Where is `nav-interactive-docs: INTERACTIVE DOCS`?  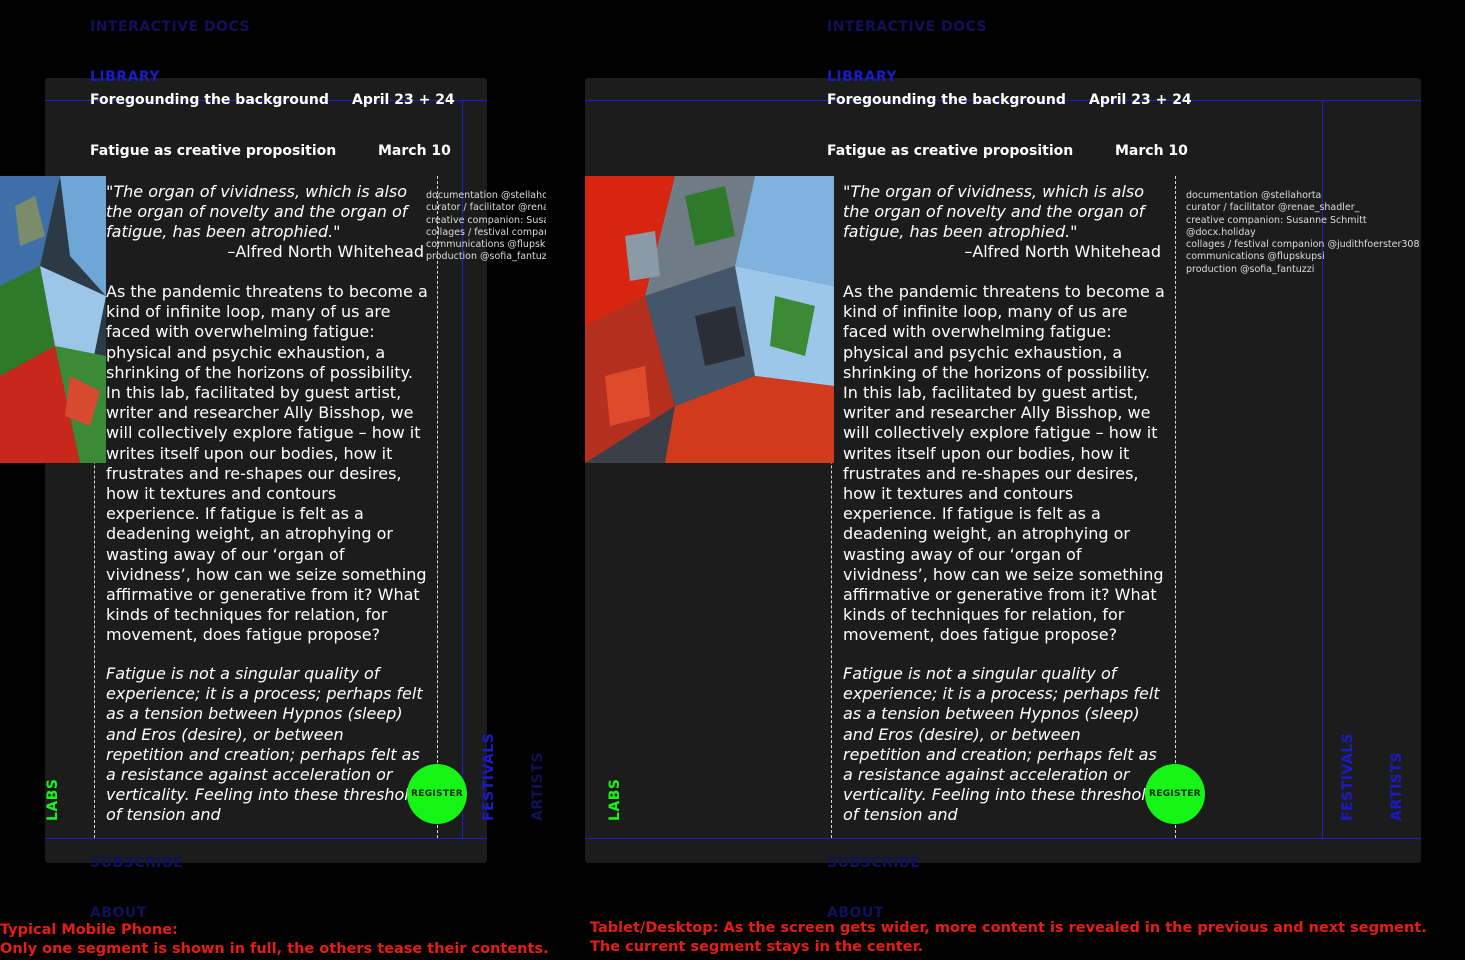
nav-interactive-docs: INTERACTIVE DOCS is located at coordinates (170, 27).